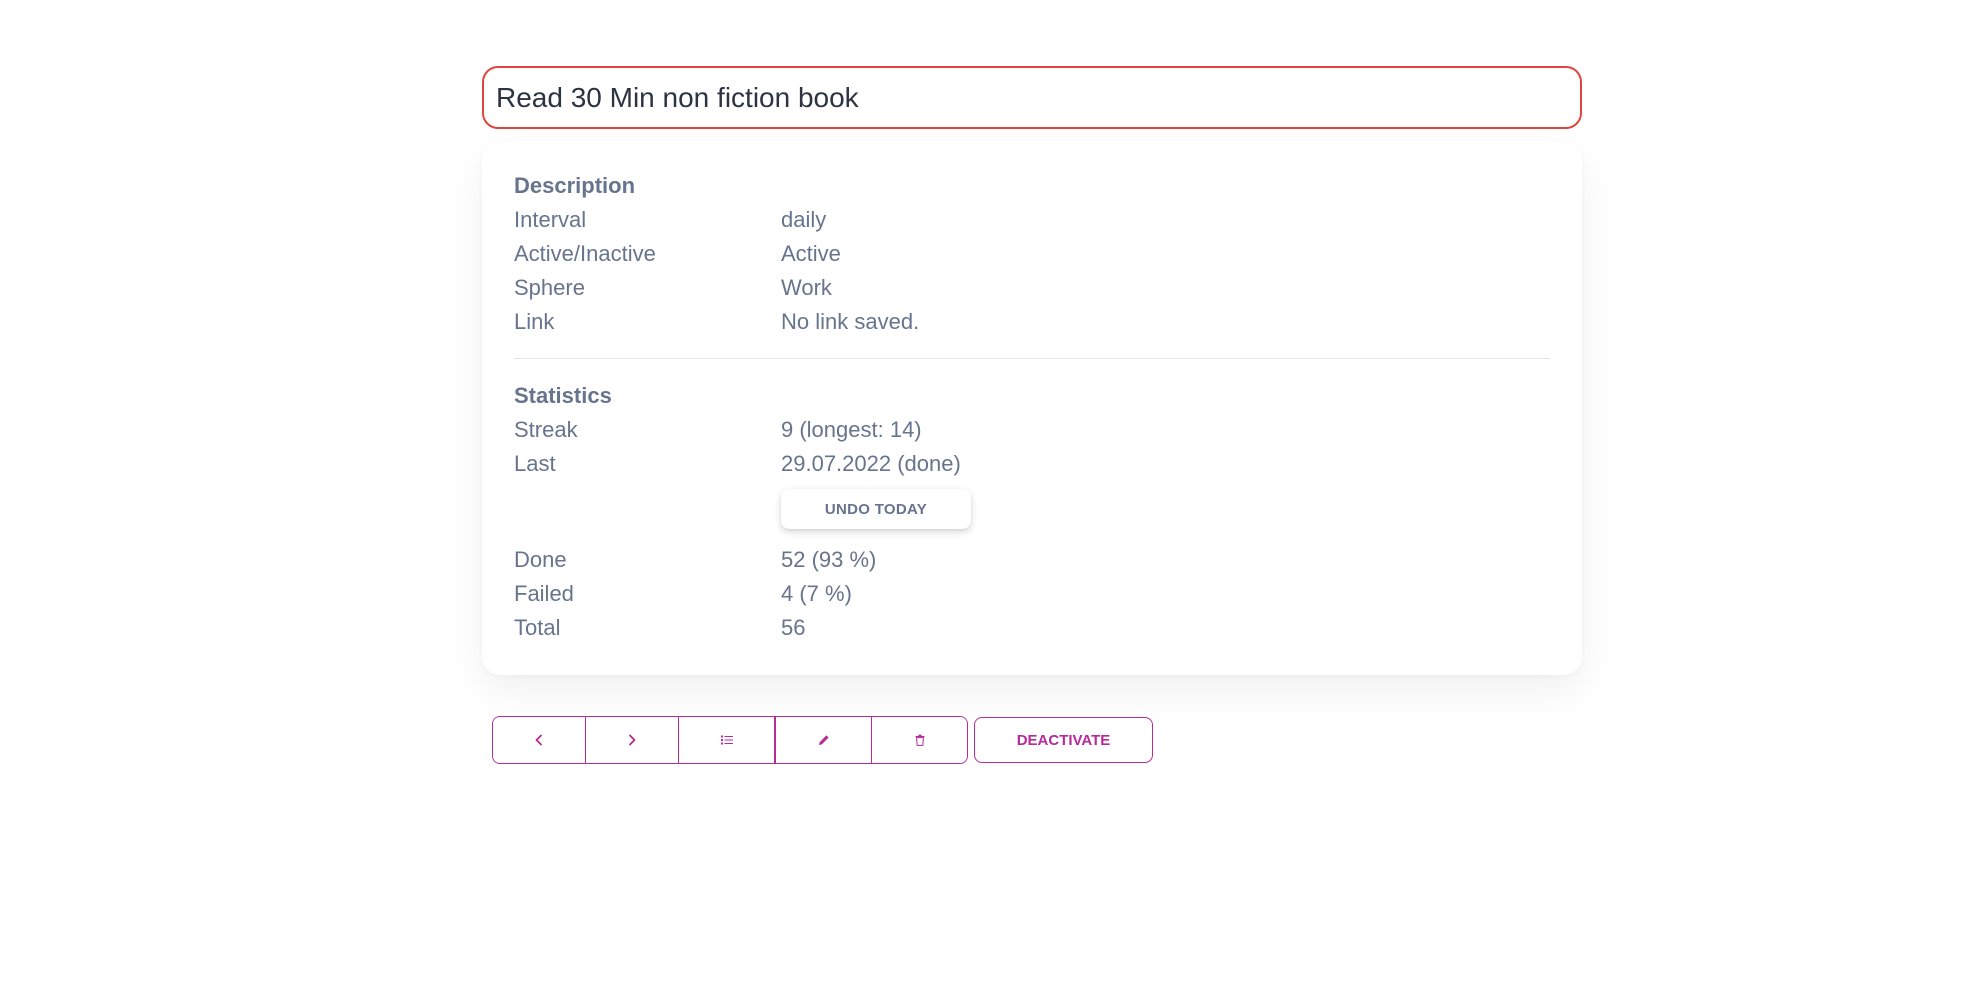 The width and height of the screenshot is (1988, 994). Describe the element at coordinates (804, 219) in the screenshot. I see `interval-value: daily` at that location.